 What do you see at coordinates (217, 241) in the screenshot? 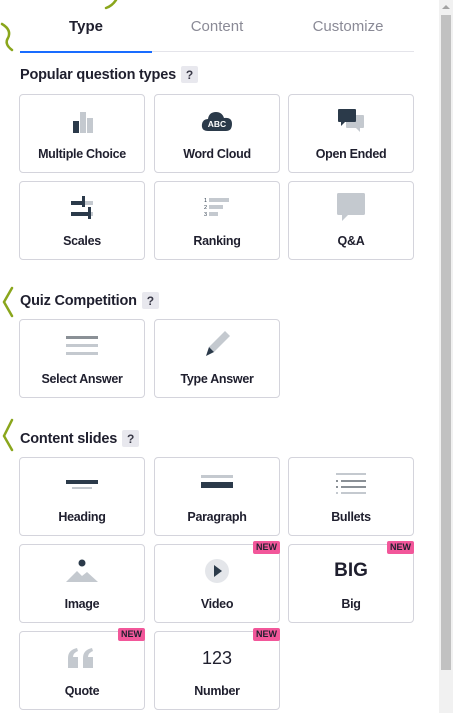
I see `card-label: Ranking` at bounding box center [217, 241].